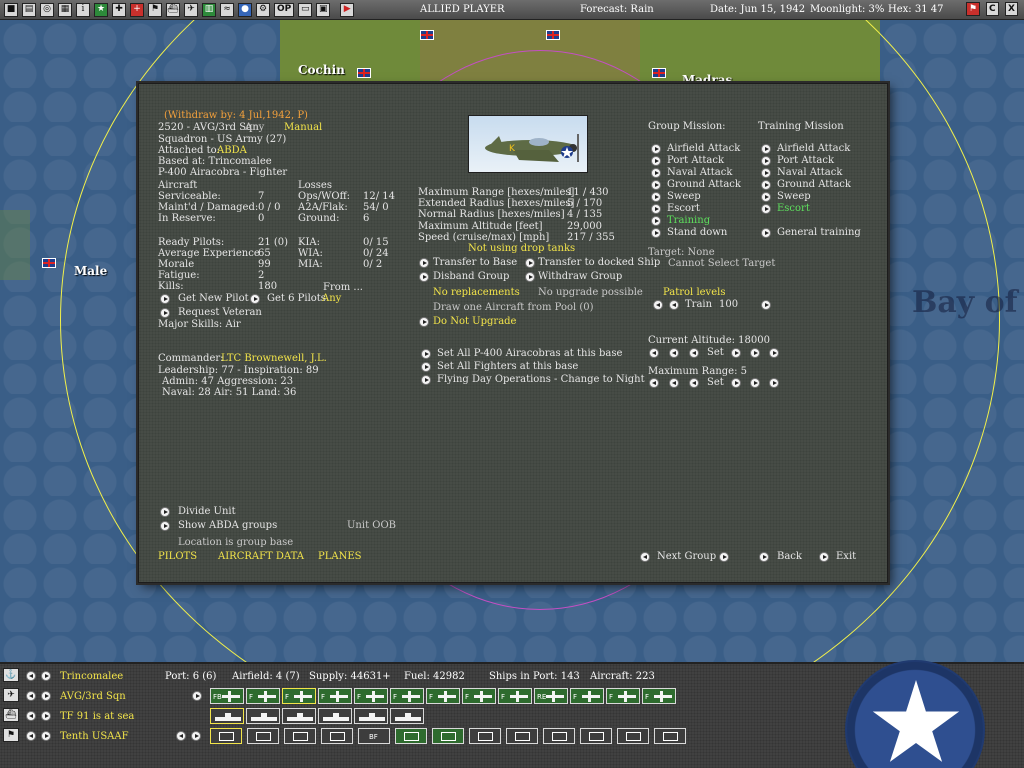 This screenshot has height=768, width=1024. I want to click on training-airfield-attack: Airfield Attack, so click(813, 148).